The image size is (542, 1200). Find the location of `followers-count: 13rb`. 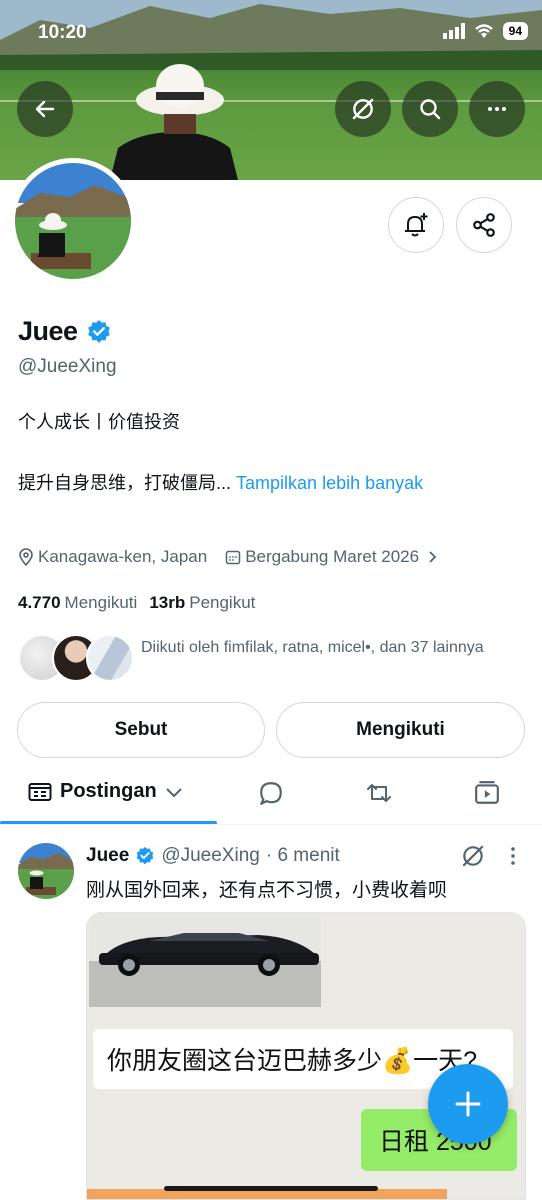

followers-count: 13rb is located at coordinates (167, 602).